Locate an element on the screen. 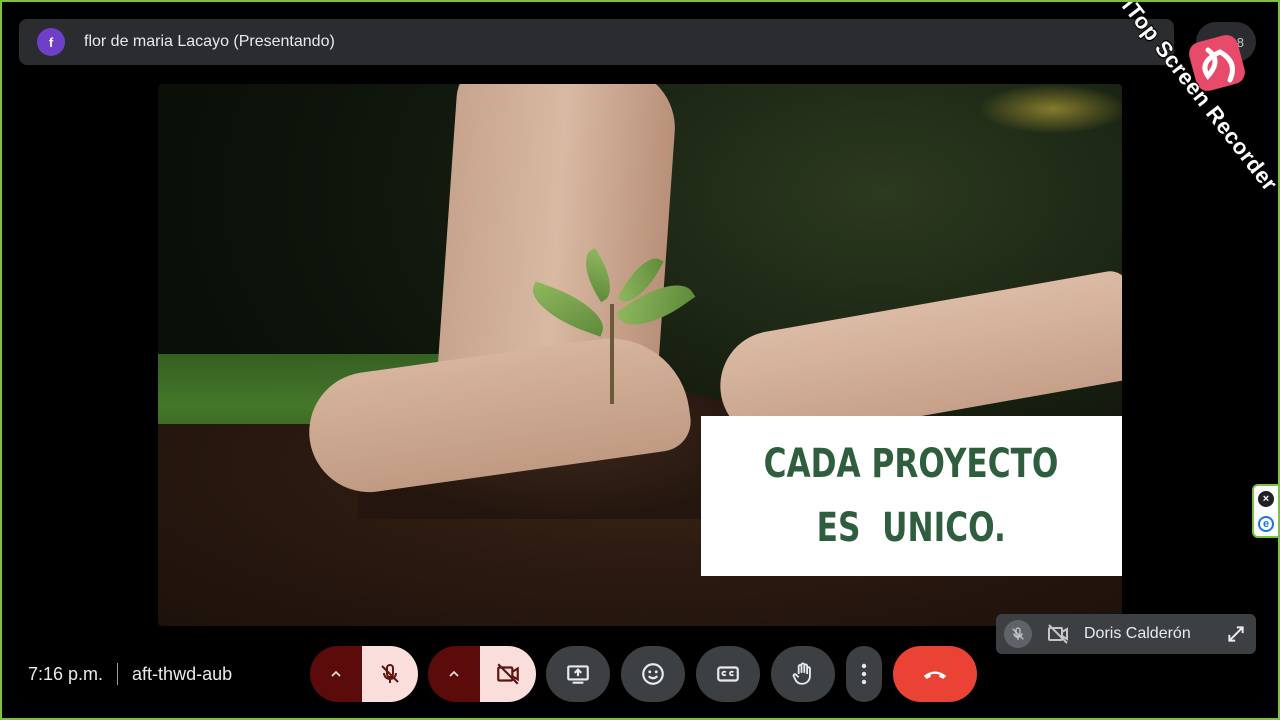  extension-sidebar: × e is located at coordinates (1265, 511).